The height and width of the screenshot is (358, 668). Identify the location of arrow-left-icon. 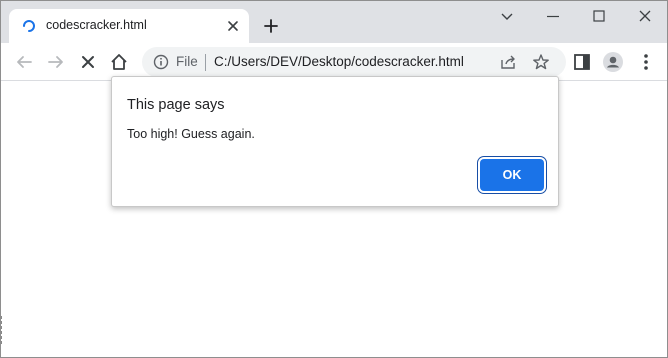
(24, 62).